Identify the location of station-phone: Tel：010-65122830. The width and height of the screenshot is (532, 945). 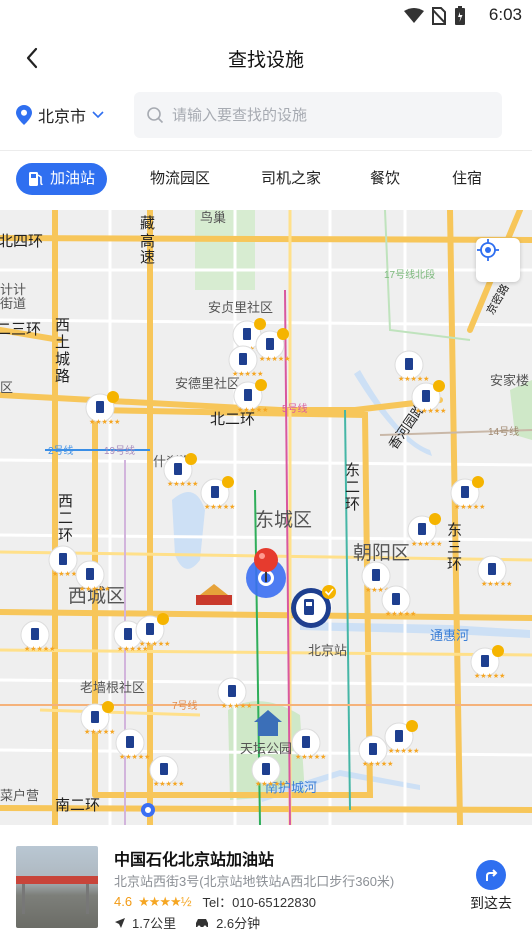
(259, 901).